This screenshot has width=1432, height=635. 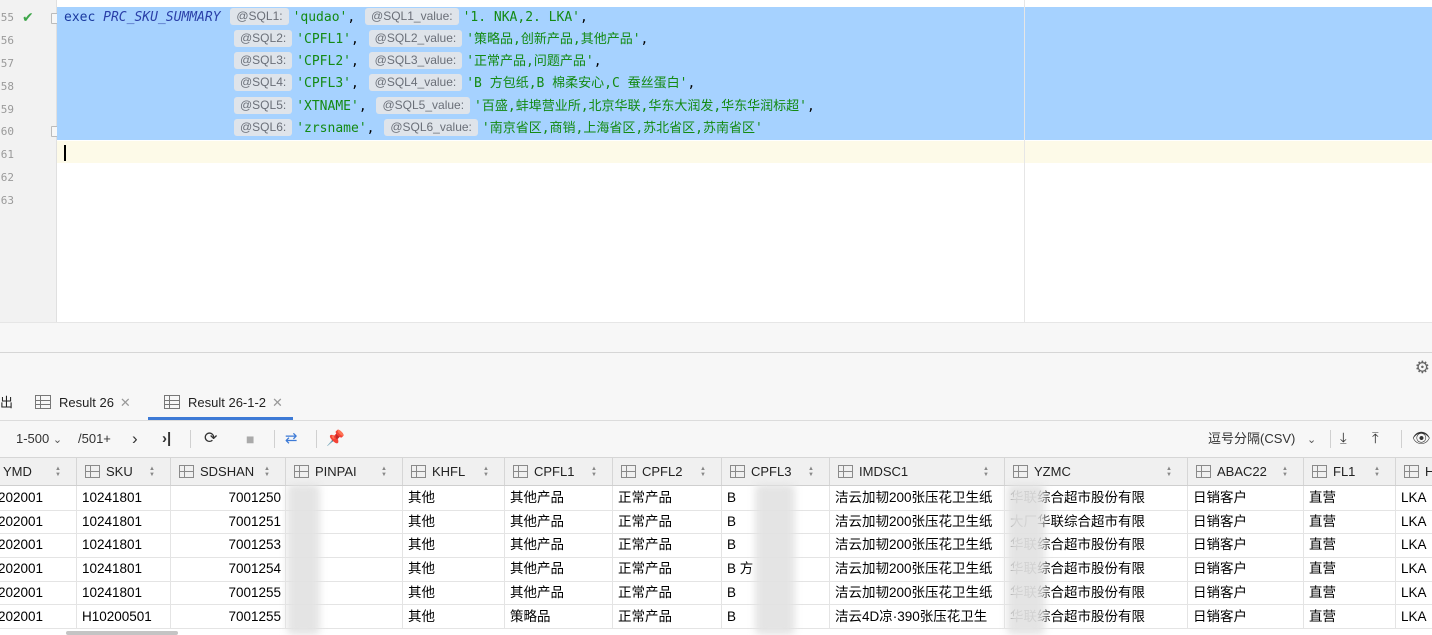 What do you see at coordinates (6, 402) in the screenshot?
I see `tab-output: 出` at bounding box center [6, 402].